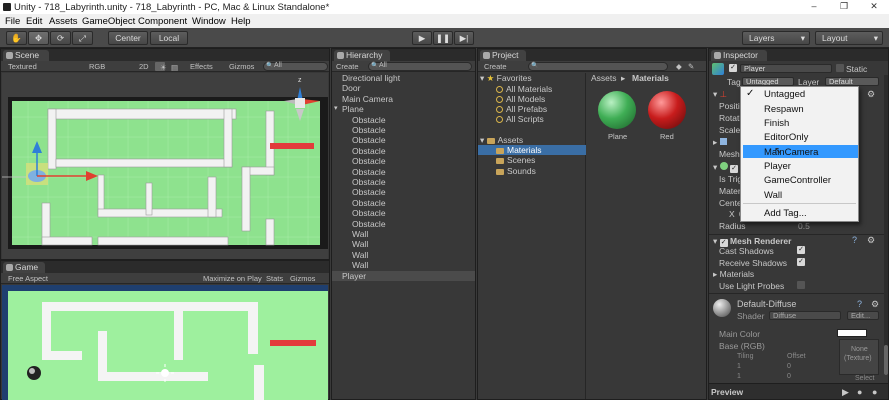  What do you see at coordinates (232, 278) in the screenshot?
I see `maximize-on-play-toggle: Maximize on Play` at bounding box center [232, 278].